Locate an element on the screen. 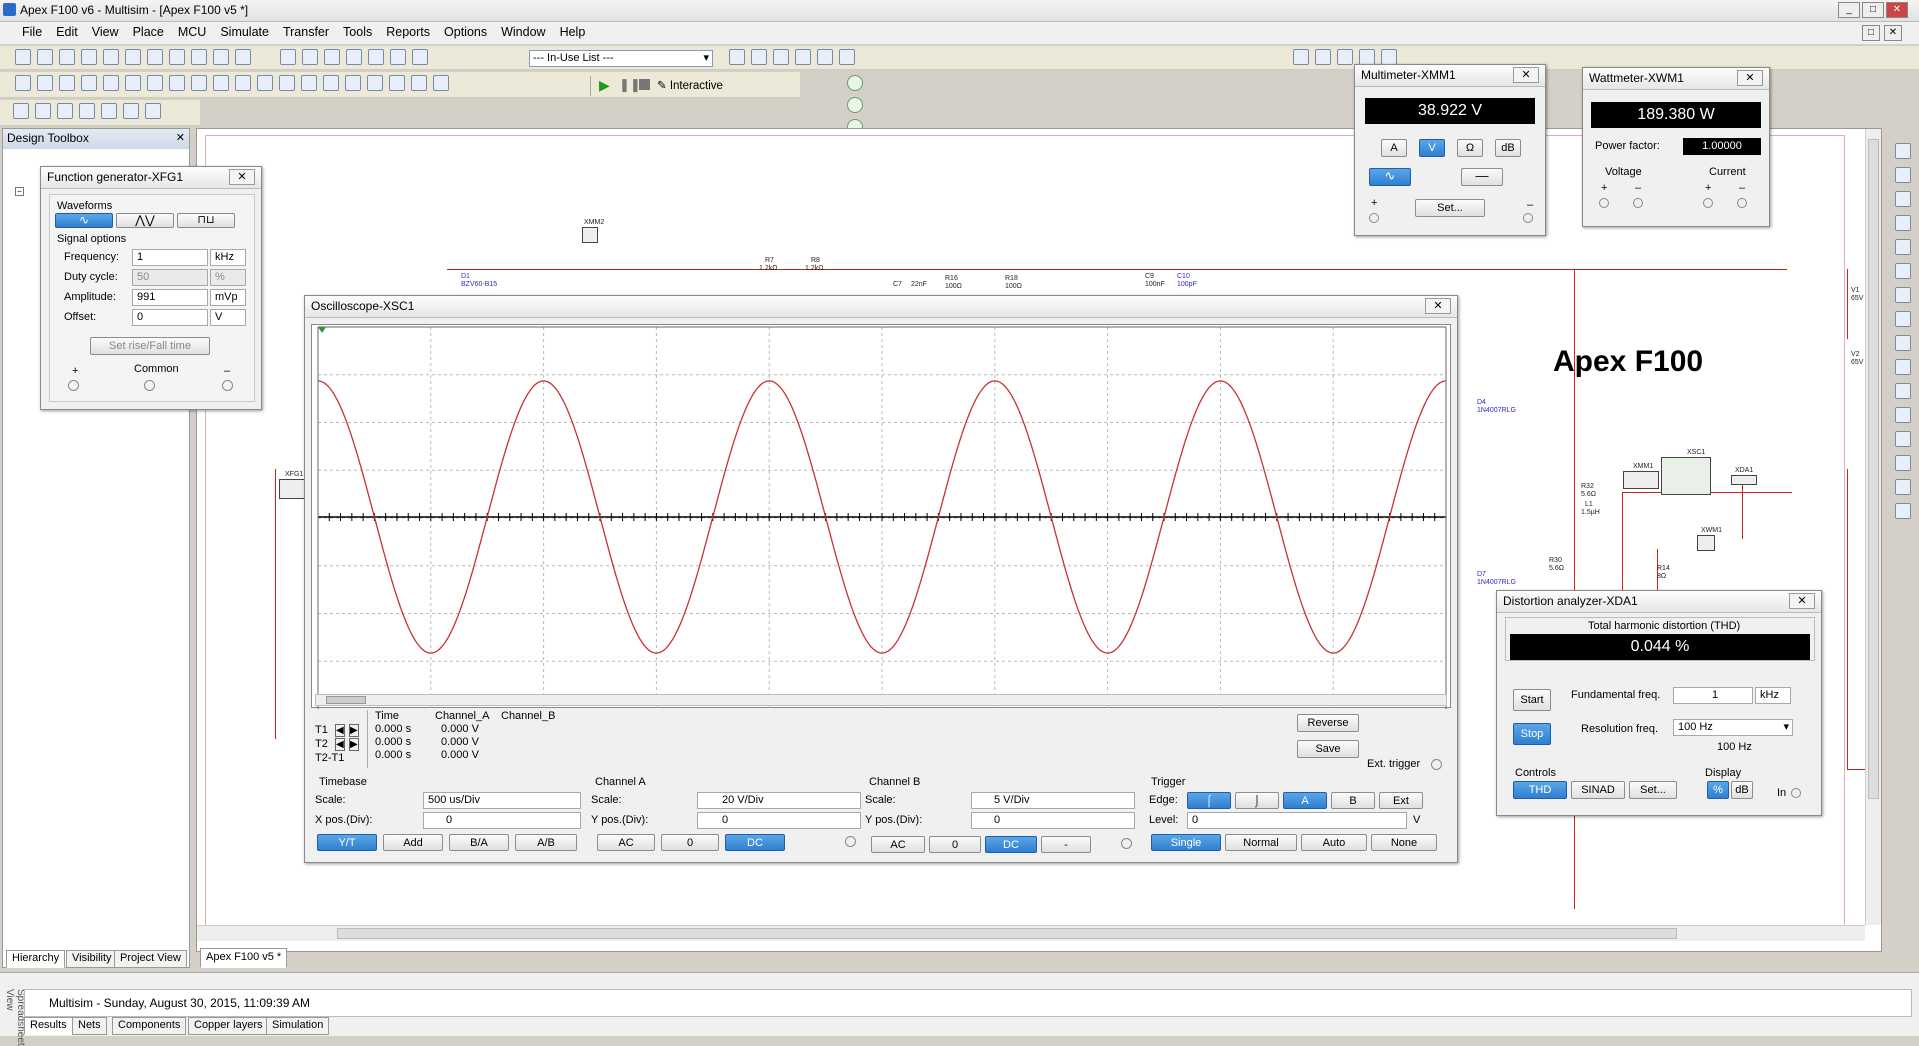 The width and height of the screenshot is (1919, 1046). common-terminal is located at coordinates (149, 385).